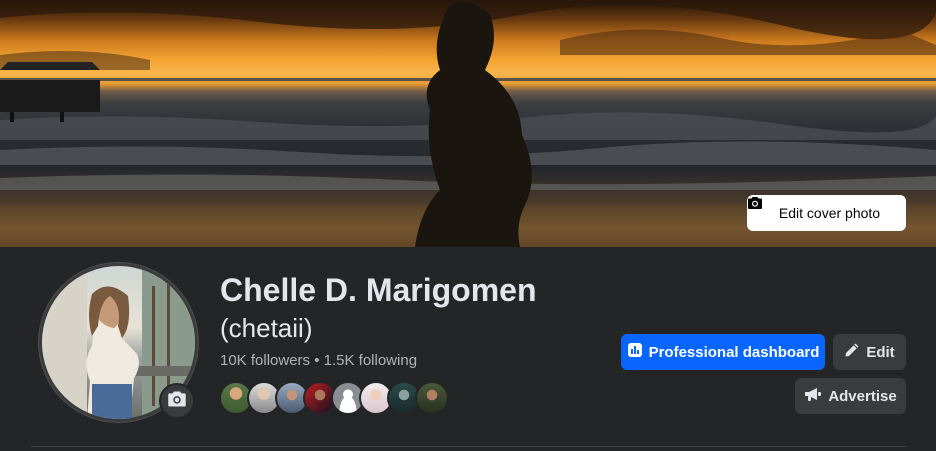 The height and width of the screenshot is (451, 936). I want to click on advertise-button: Advertise, so click(850, 396).